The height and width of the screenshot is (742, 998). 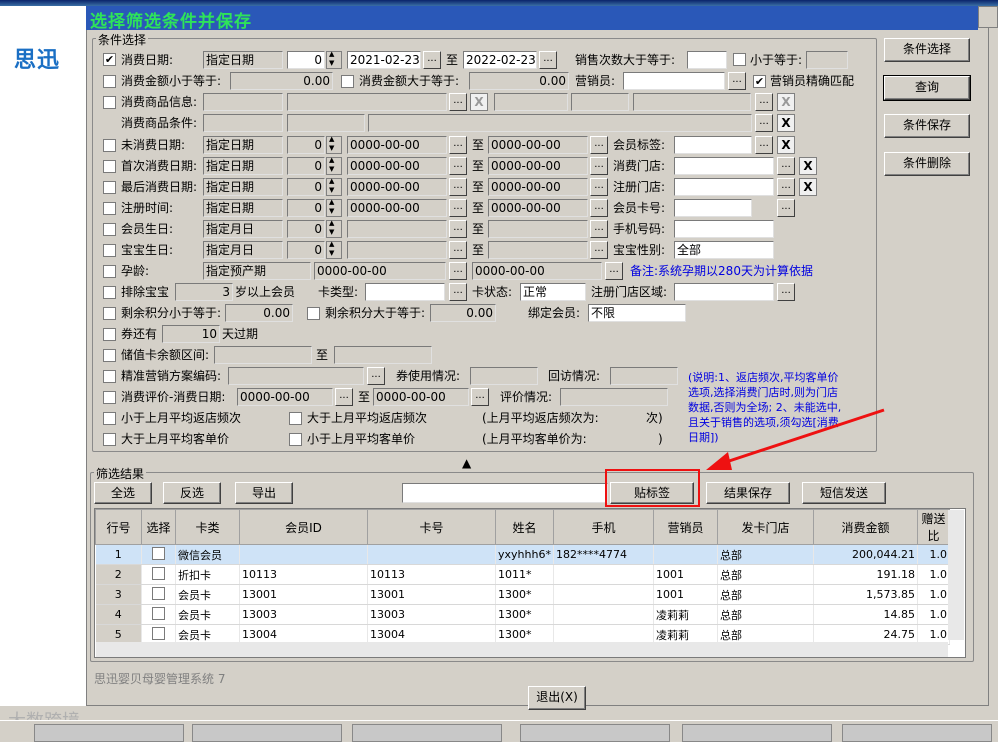 What do you see at coordinates (295, 439) in the screenshot?
I see `lt-price-checkbox` at bounding box center [295, 439].